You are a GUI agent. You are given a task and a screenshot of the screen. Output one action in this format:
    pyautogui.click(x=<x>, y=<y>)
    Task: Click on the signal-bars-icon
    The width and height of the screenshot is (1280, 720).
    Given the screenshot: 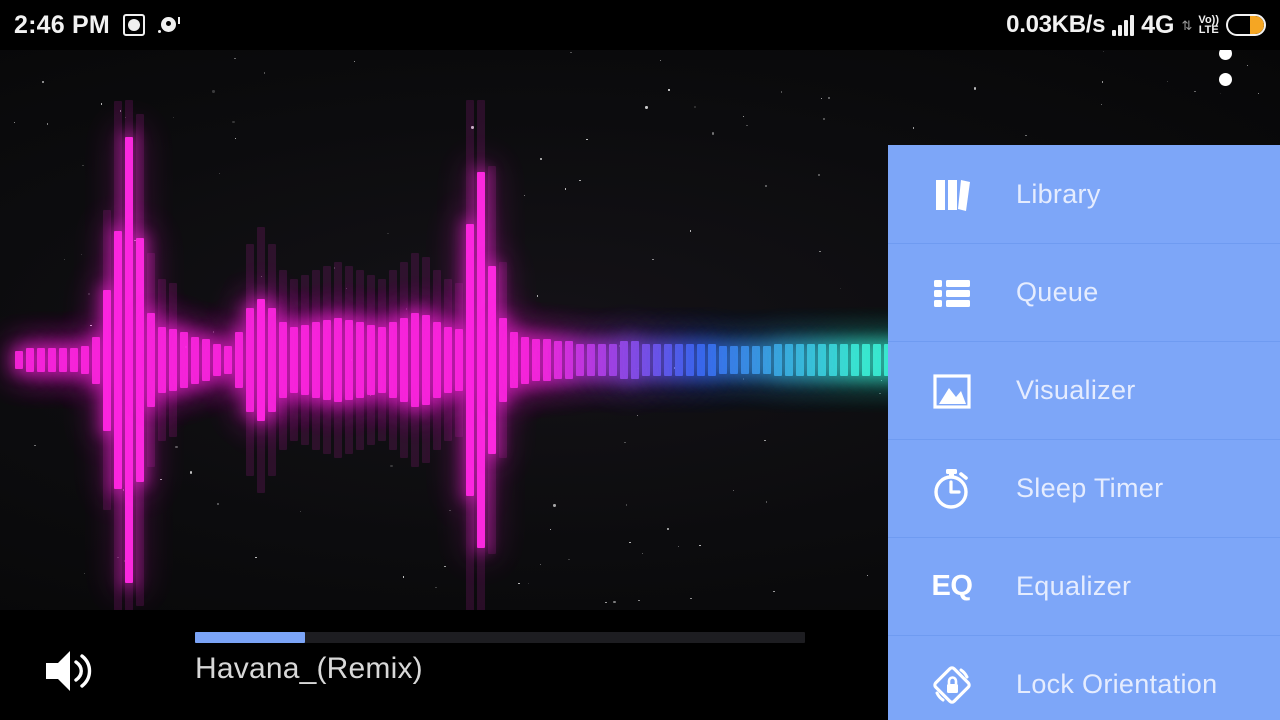 What is the action you would take?
    pyautogui.click(x=1123, y=25)
    